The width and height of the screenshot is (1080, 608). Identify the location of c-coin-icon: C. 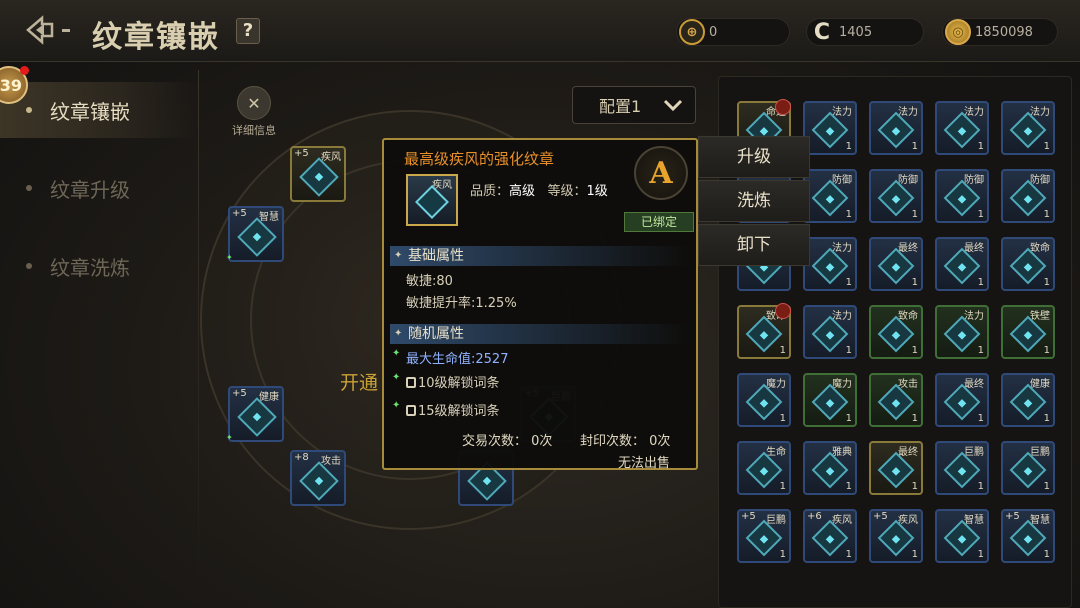
(822, 32).